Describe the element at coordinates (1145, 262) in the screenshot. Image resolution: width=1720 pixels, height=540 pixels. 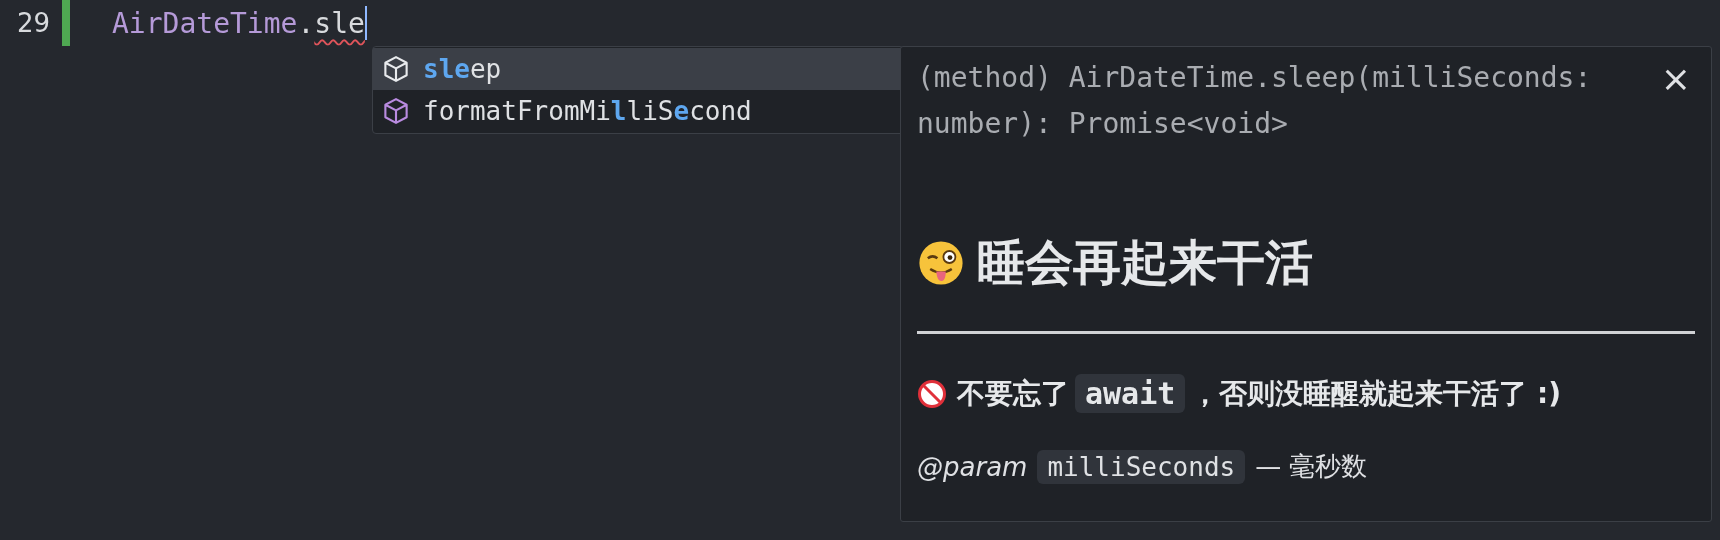
I see `doc-heading: 睡会再起来干活` at that location.